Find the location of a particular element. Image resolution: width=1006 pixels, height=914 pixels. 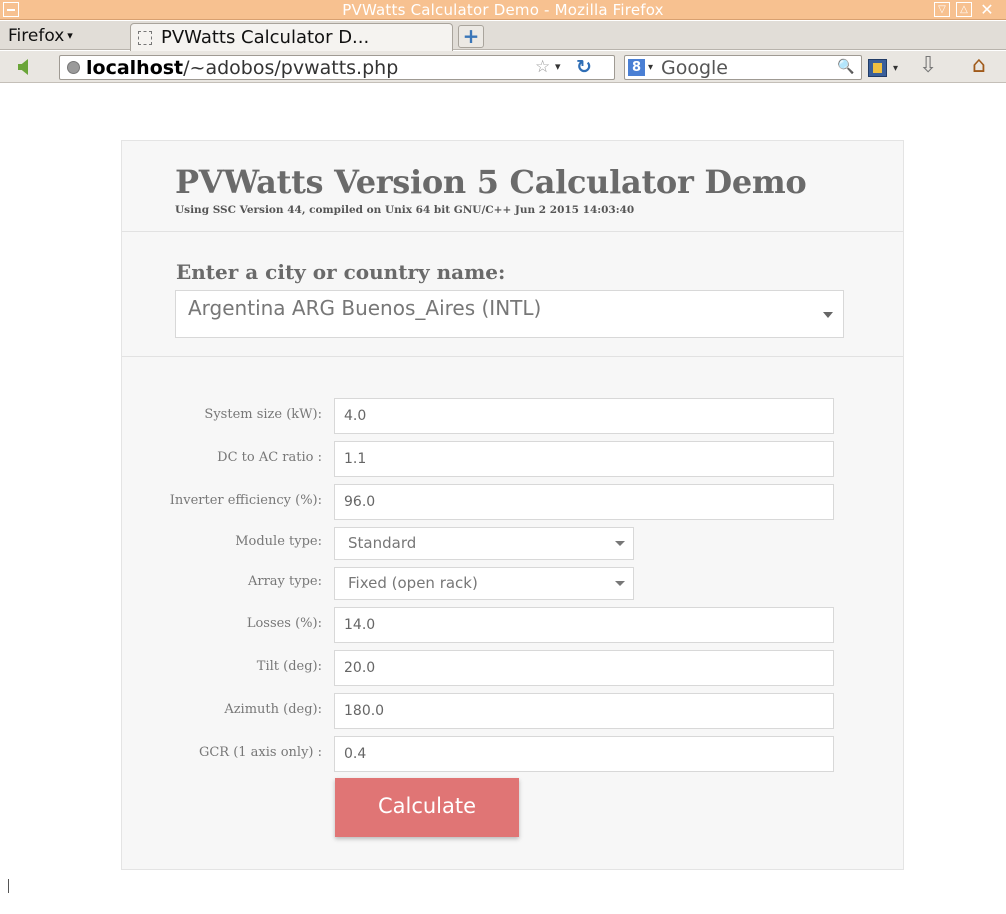

tilt-label: Tilt (deg): is located at coordinates (289, 666).